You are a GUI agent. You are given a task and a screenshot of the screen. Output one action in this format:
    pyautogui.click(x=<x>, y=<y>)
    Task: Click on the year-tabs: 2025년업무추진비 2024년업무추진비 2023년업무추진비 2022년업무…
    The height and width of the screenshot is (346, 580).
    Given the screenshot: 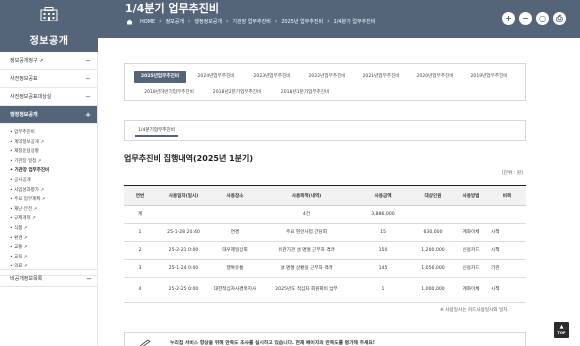 What is the action you would take?
    pyautogui.click(x=325, y=82)
    